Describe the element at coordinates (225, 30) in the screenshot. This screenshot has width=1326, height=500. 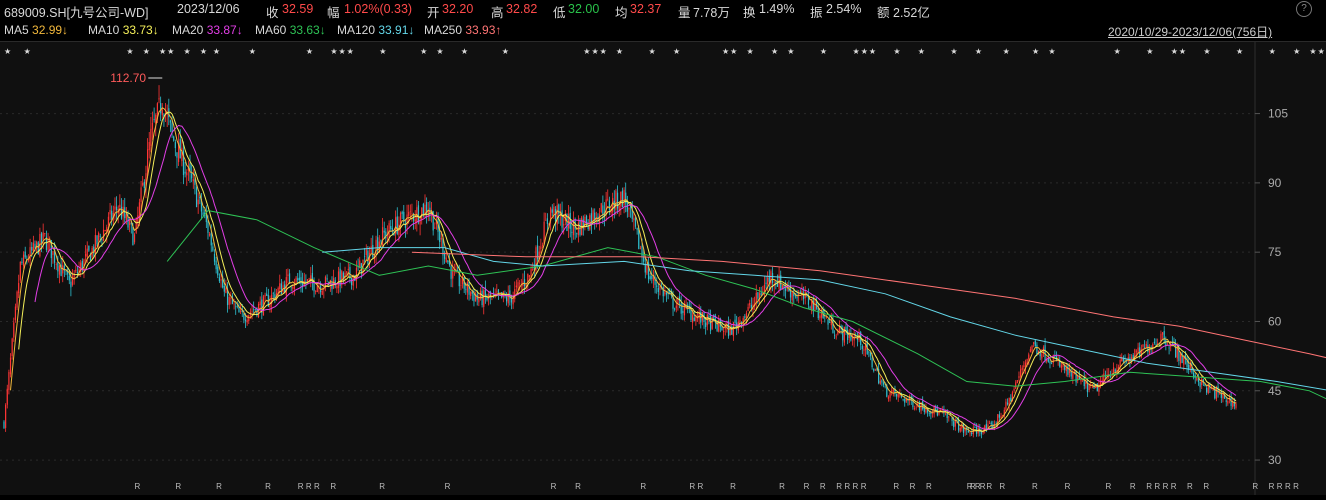
I see `ma20-value: 33.87↓` at that location.